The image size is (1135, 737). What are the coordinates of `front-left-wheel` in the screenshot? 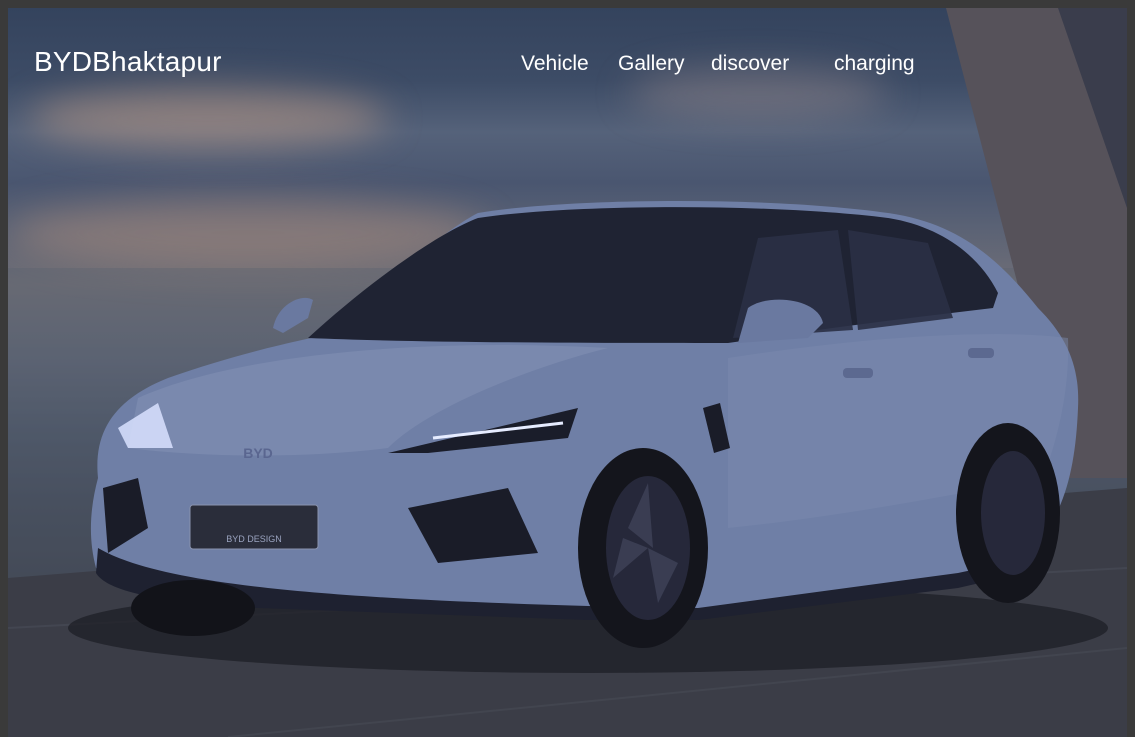 It's located at (193, 608).